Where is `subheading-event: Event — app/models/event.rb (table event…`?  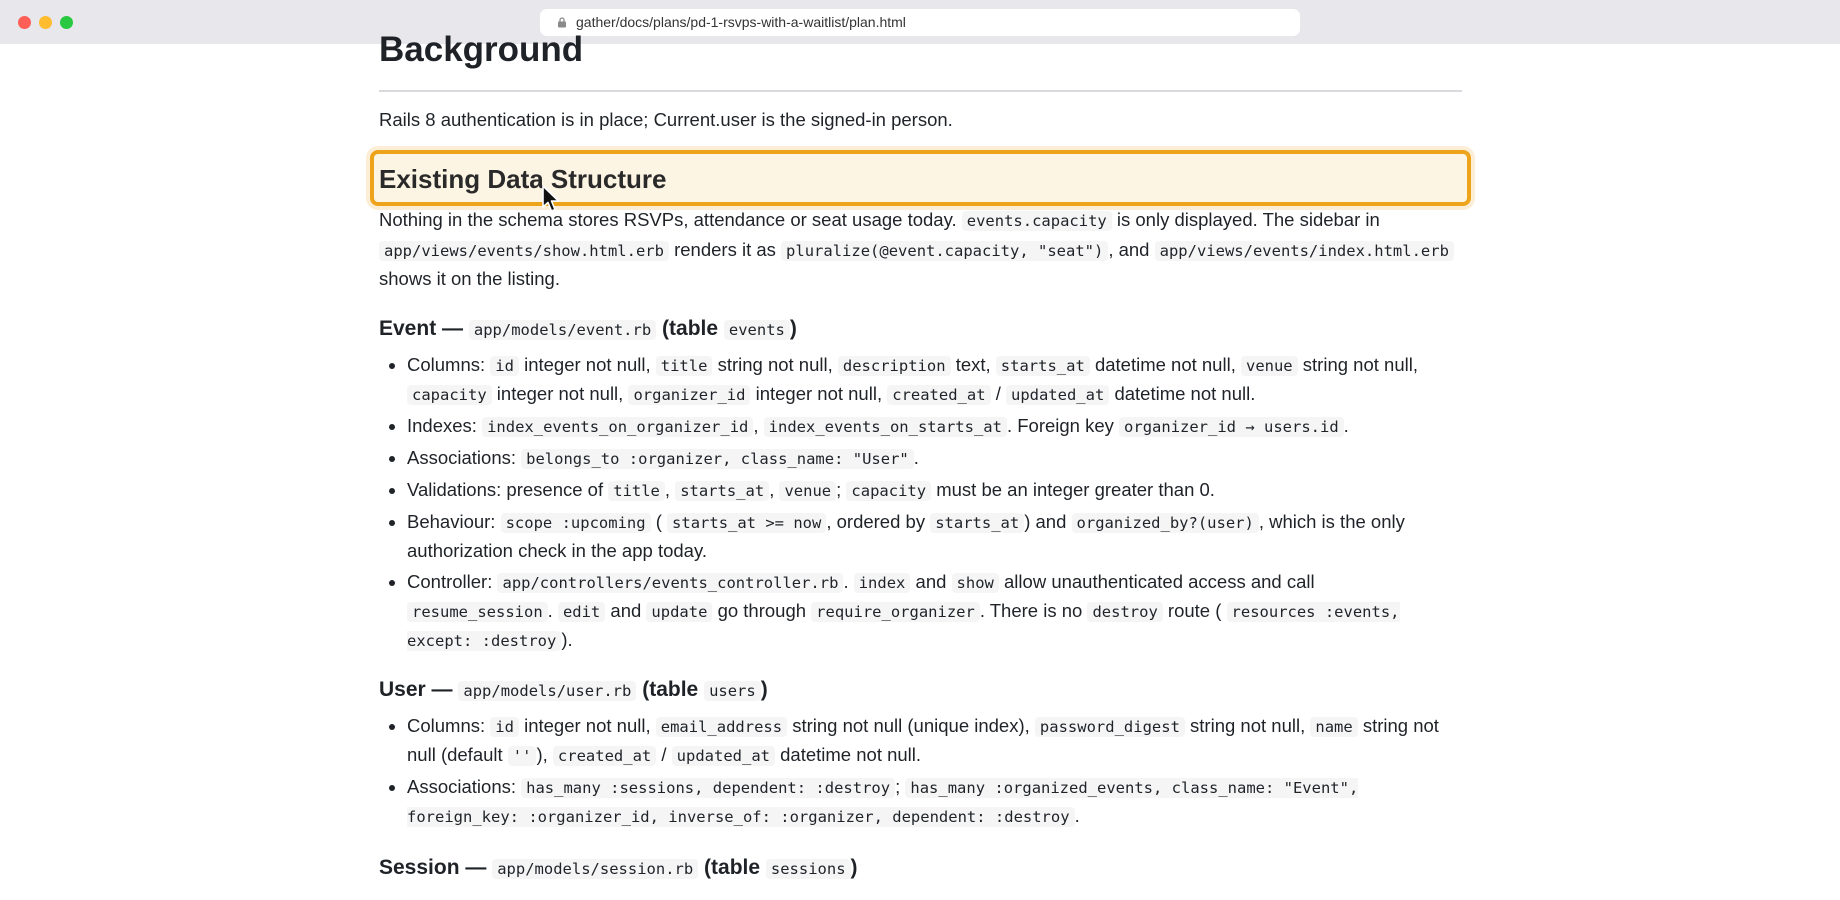 subheading-event: Event — app/models/event.rb (table event… is located at coordinates (588, 328).